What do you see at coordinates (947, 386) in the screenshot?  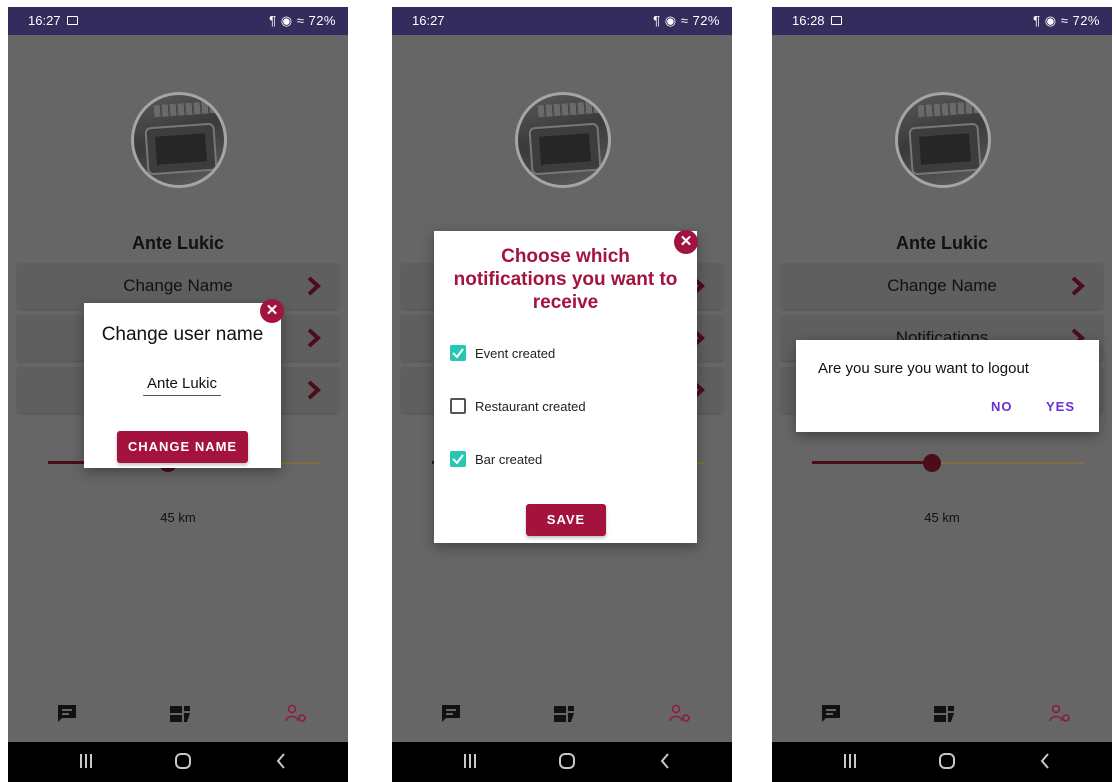 I see `logout-dialog: Are you sure you want to logout NO YES` at bounding box center [947, 386].